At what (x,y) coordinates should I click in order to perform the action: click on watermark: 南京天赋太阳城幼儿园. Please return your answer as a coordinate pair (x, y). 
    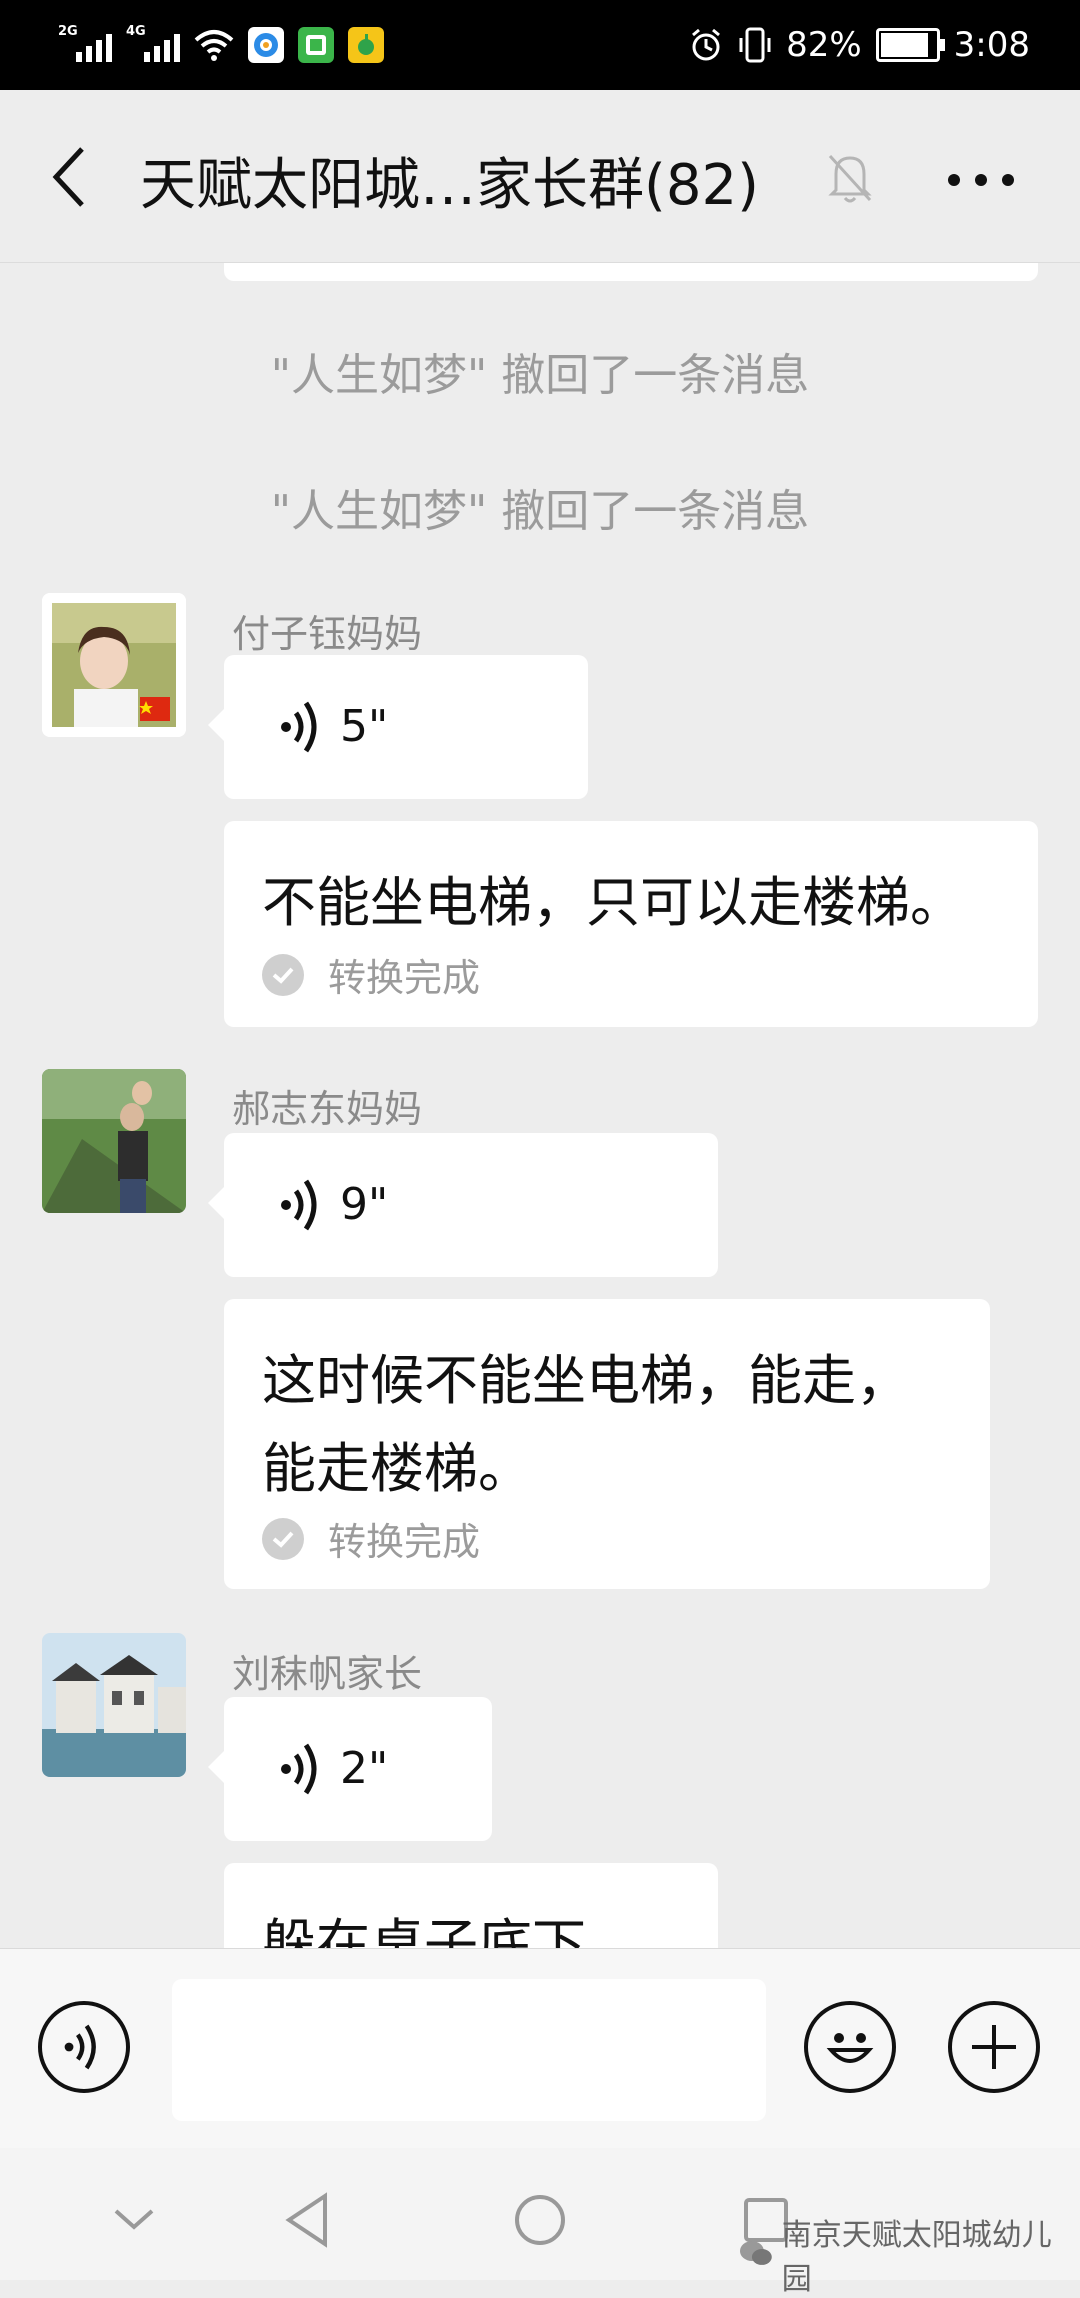
    Looking at the image, I should click on (909, 2254).